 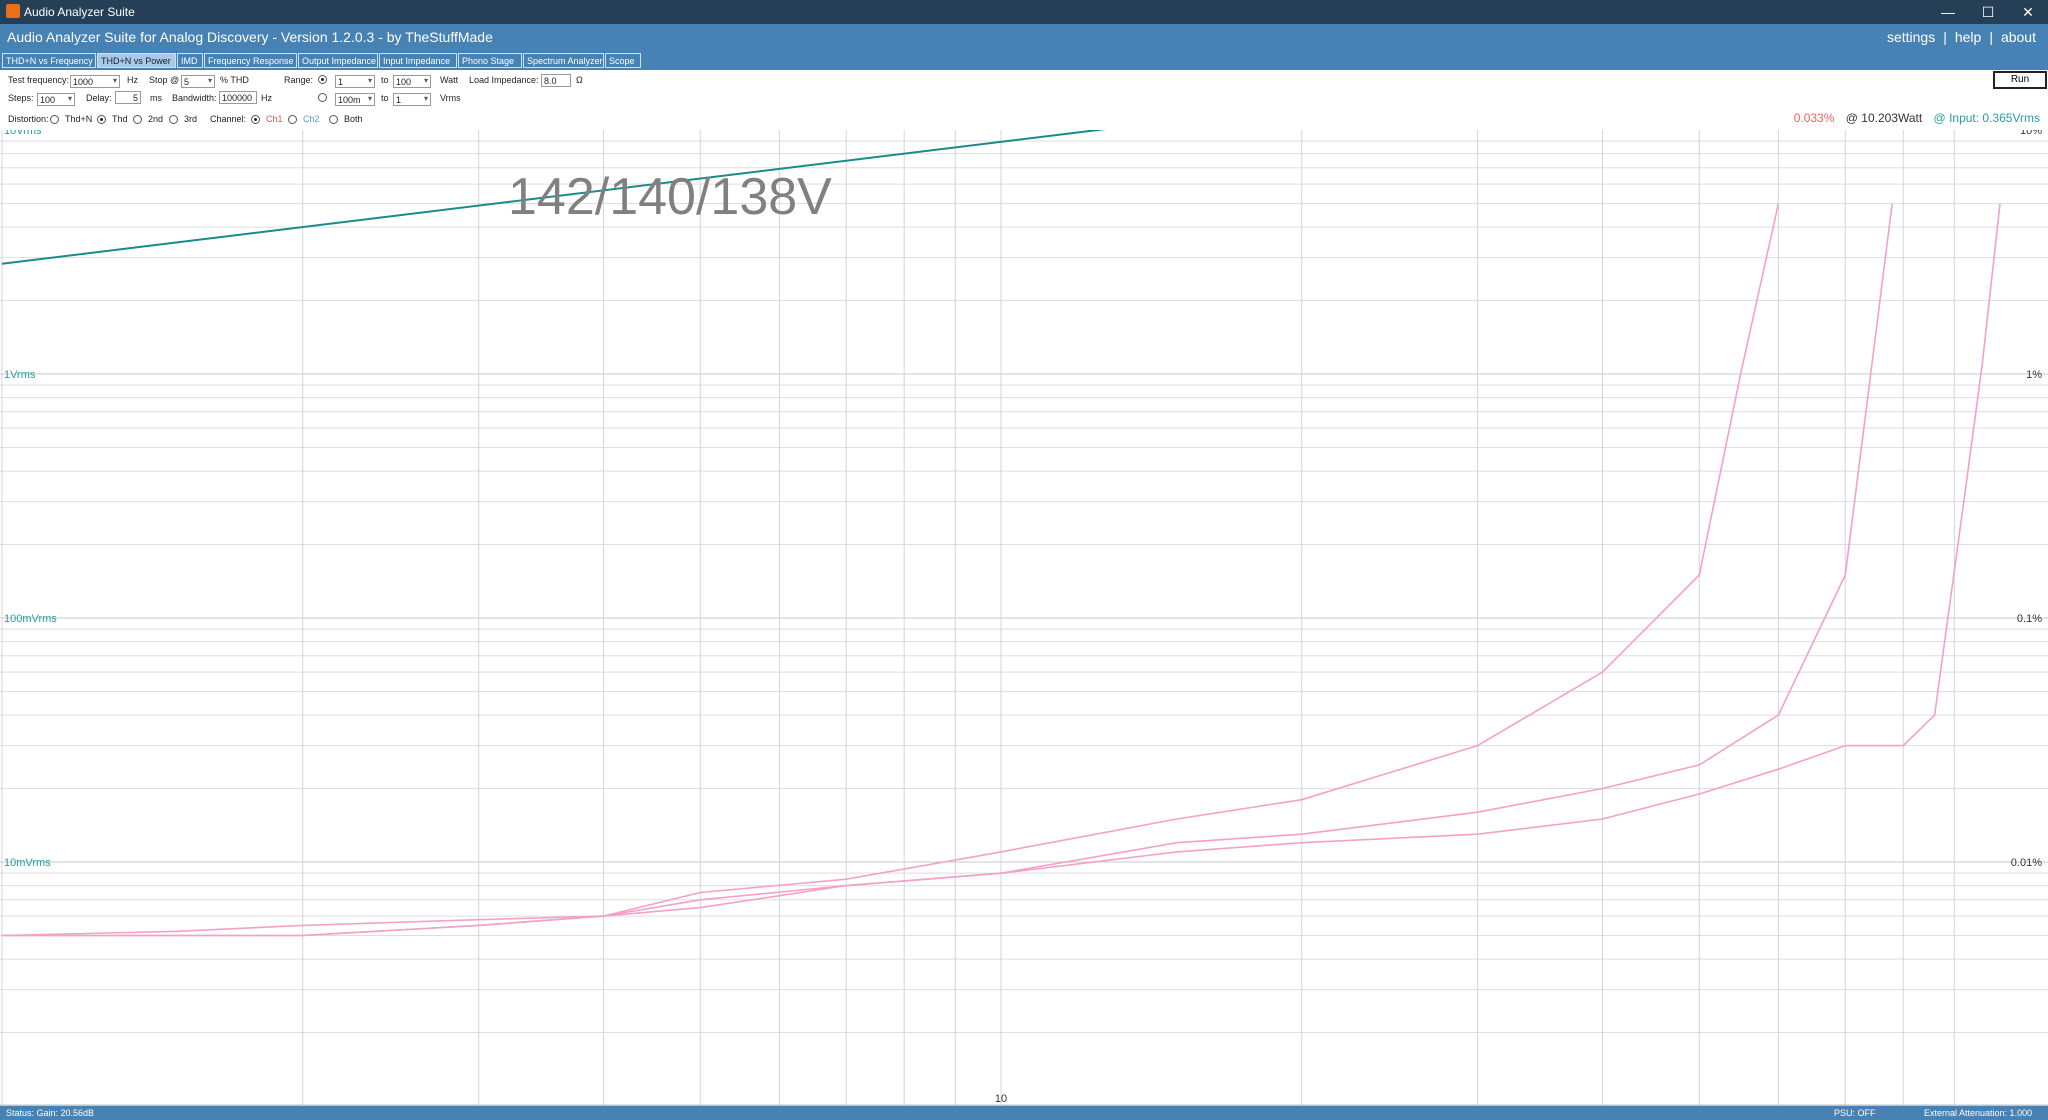 I want to click on delay-input: 5, so click(x=128, y=97).